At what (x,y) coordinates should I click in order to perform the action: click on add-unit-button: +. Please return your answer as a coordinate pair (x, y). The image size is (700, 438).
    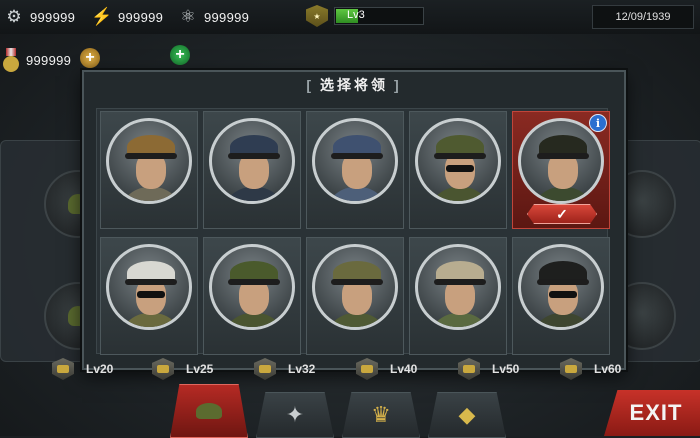
    Looking at the image, I should click on (180, 55).